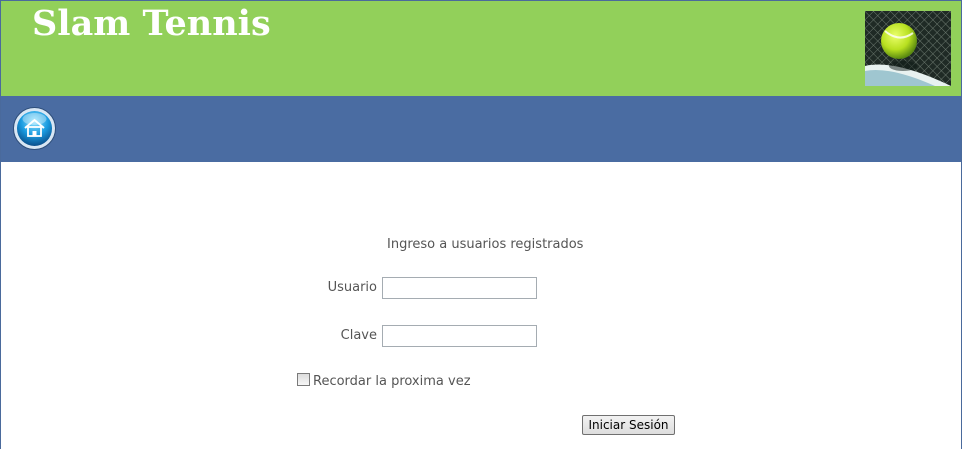 This screenshot has width=964, height=450. Describe the element at coordinates (358, 335) in the screenshot. I see `password-label: Clave` at that location.